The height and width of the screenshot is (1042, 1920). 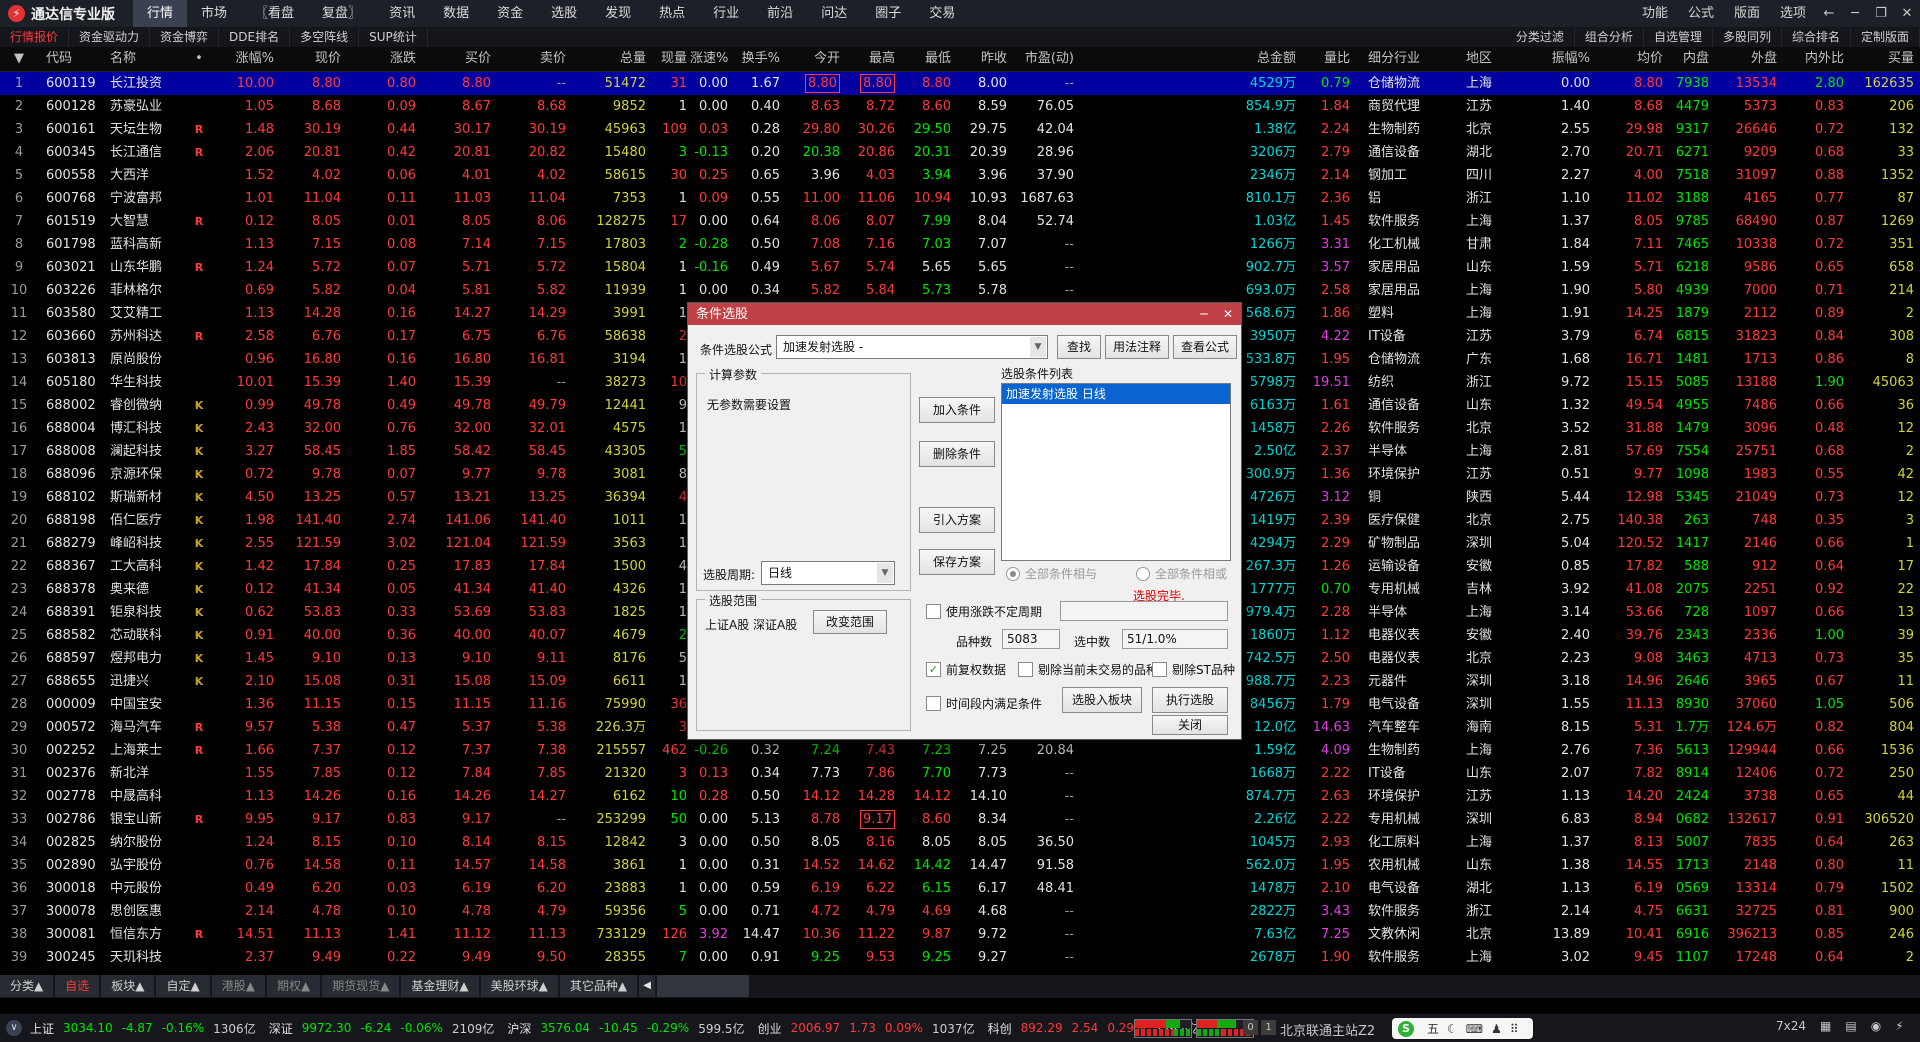 What do you see at coordinates (440, 986) in the screenshot?
I see `tab-基金理财: 基金理财▲` at bounding box center [440, 986].